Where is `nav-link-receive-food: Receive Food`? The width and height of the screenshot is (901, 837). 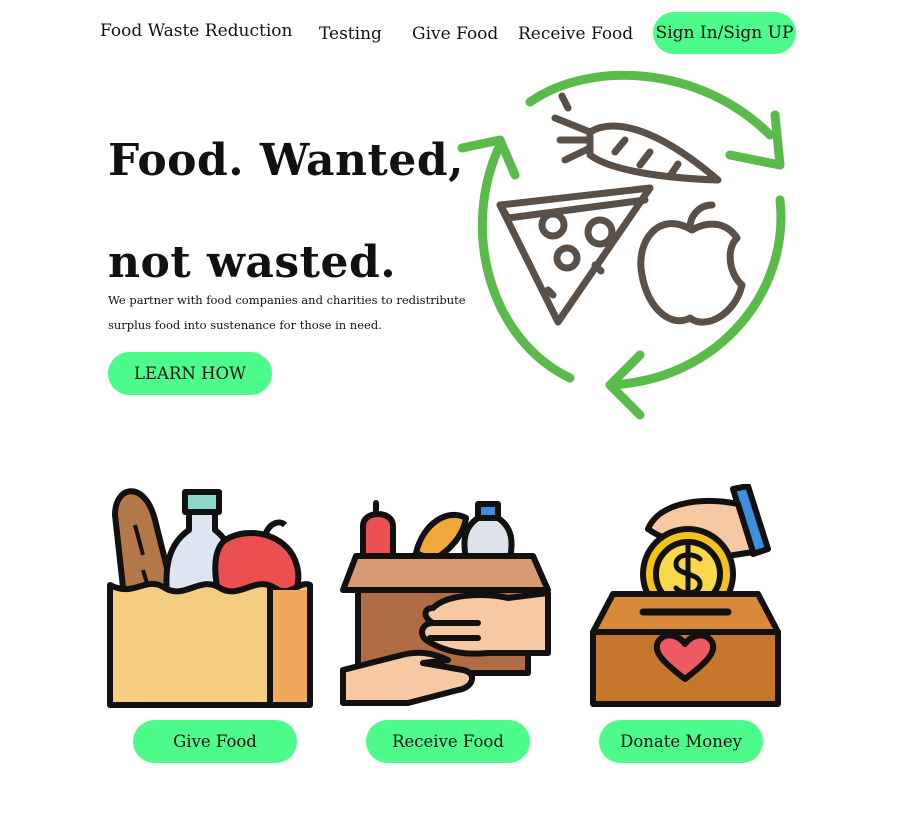 nav-link-receive-food: Receive Food is located at coordinates (575, 34).